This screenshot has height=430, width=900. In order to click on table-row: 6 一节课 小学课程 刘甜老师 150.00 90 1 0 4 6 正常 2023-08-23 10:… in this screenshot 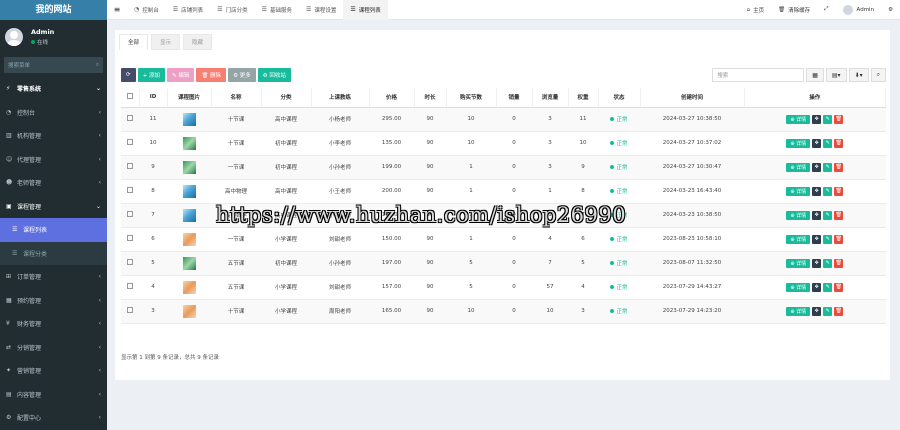, I will do `click(503, 239)`.